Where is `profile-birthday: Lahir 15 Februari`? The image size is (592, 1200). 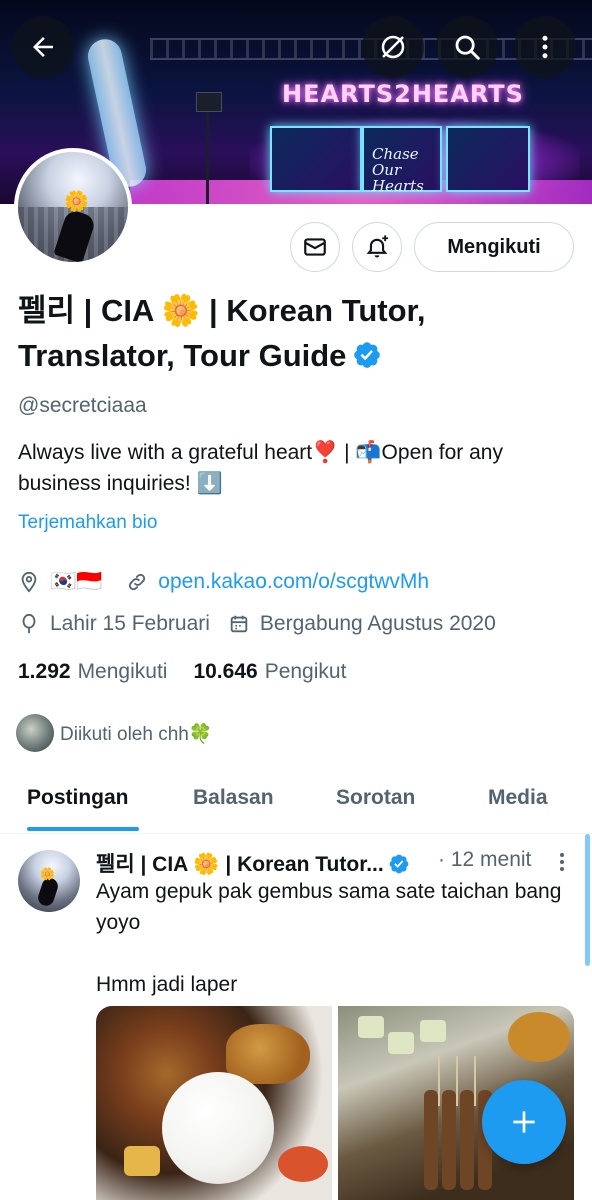 profile-birthday: Lahir 15 Februari is located at coordinates (130, 623).